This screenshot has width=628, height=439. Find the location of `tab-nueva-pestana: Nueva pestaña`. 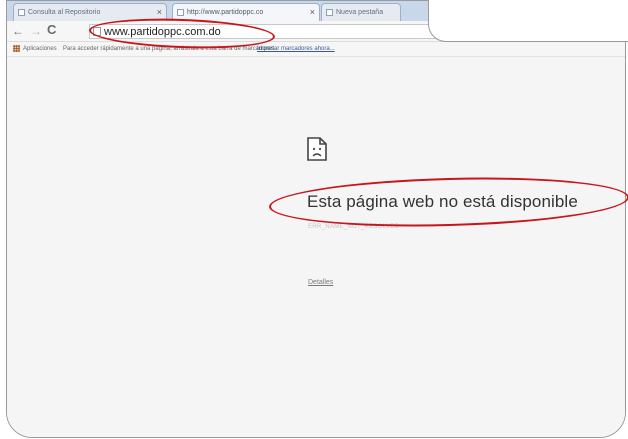

tab-nueva-pestana: Nueva pestaña is located at coordinates (361, 12).